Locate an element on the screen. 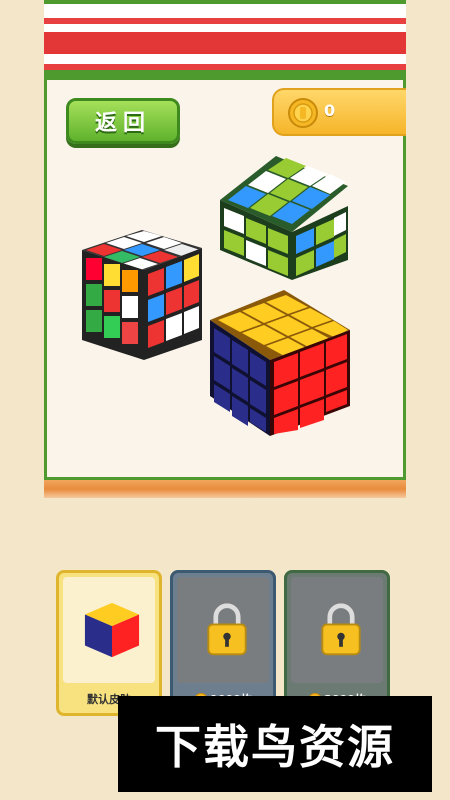 The width and height of the screenshot is (450, 800). panel-bottom-strip is located at coordinates (225, 489).